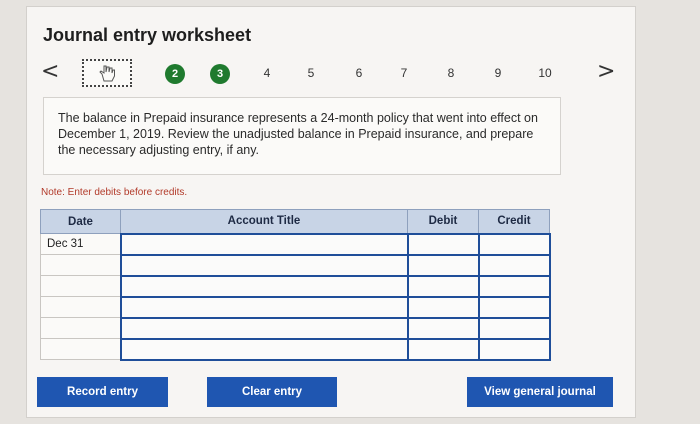  Describe the element at coordinates (404, 73) in the screenshot. I see `step-7: 7` at that location.